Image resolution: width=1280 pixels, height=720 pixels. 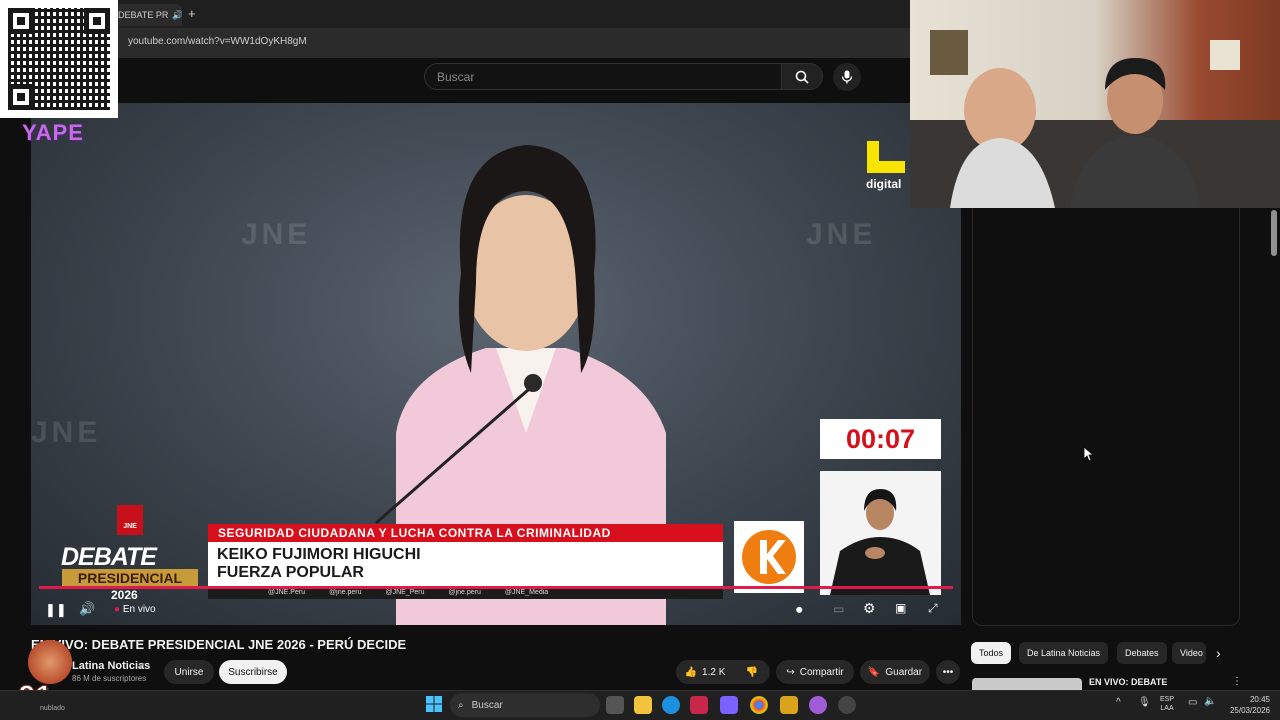 I want to click on tab-audio-icon: 🔊, so click(x=177, y=15).